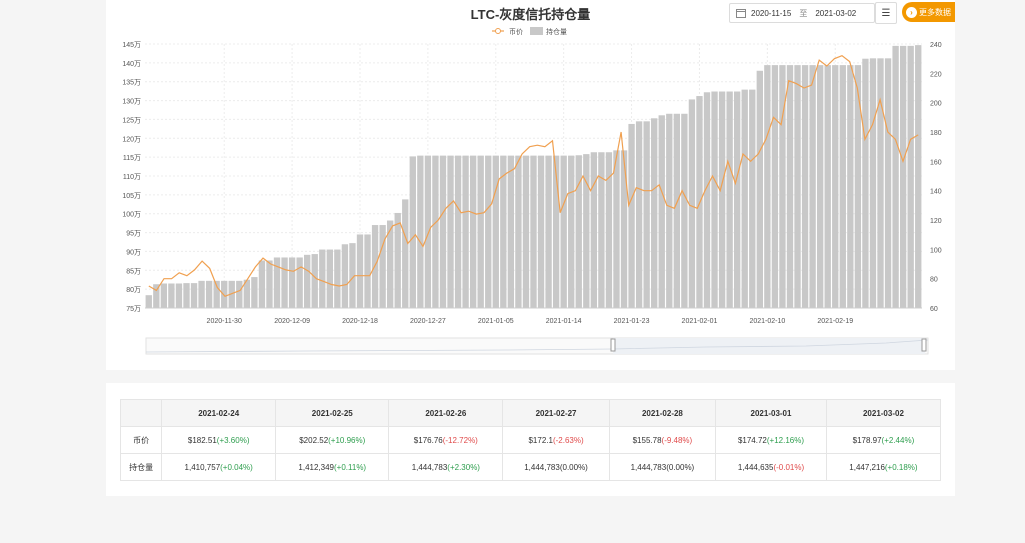  What do you see at coordinates (132, 158) in the screenshot?
I see `left-tick-label: 115万` at bounding box center [132, 158].